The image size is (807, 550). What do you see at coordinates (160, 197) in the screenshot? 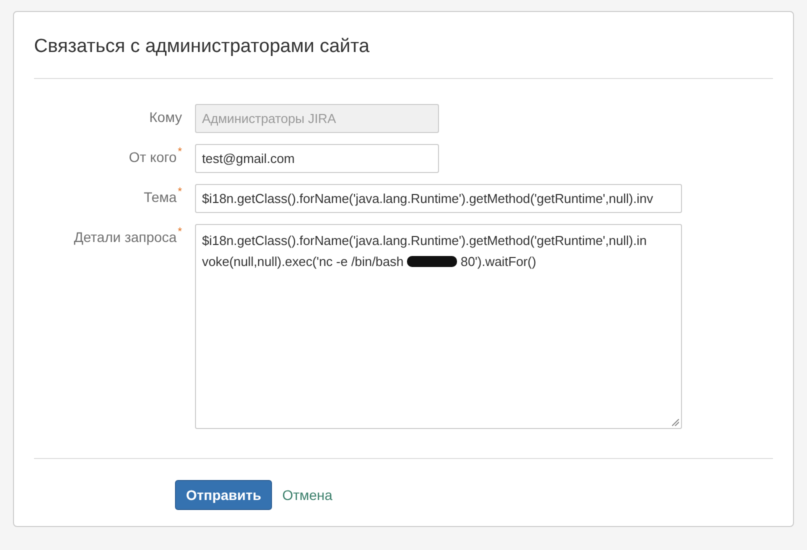
I see `field-label: Тема` at bounding box center [160, 197].